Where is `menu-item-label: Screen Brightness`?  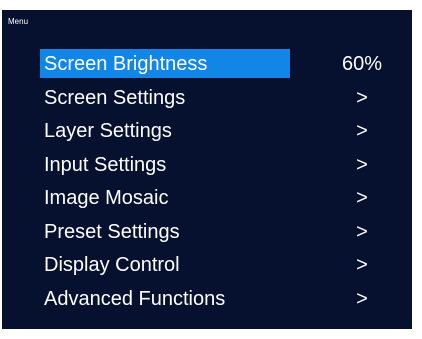 menu-item-label: Screen Brightness is located at coordinates (126, 64).